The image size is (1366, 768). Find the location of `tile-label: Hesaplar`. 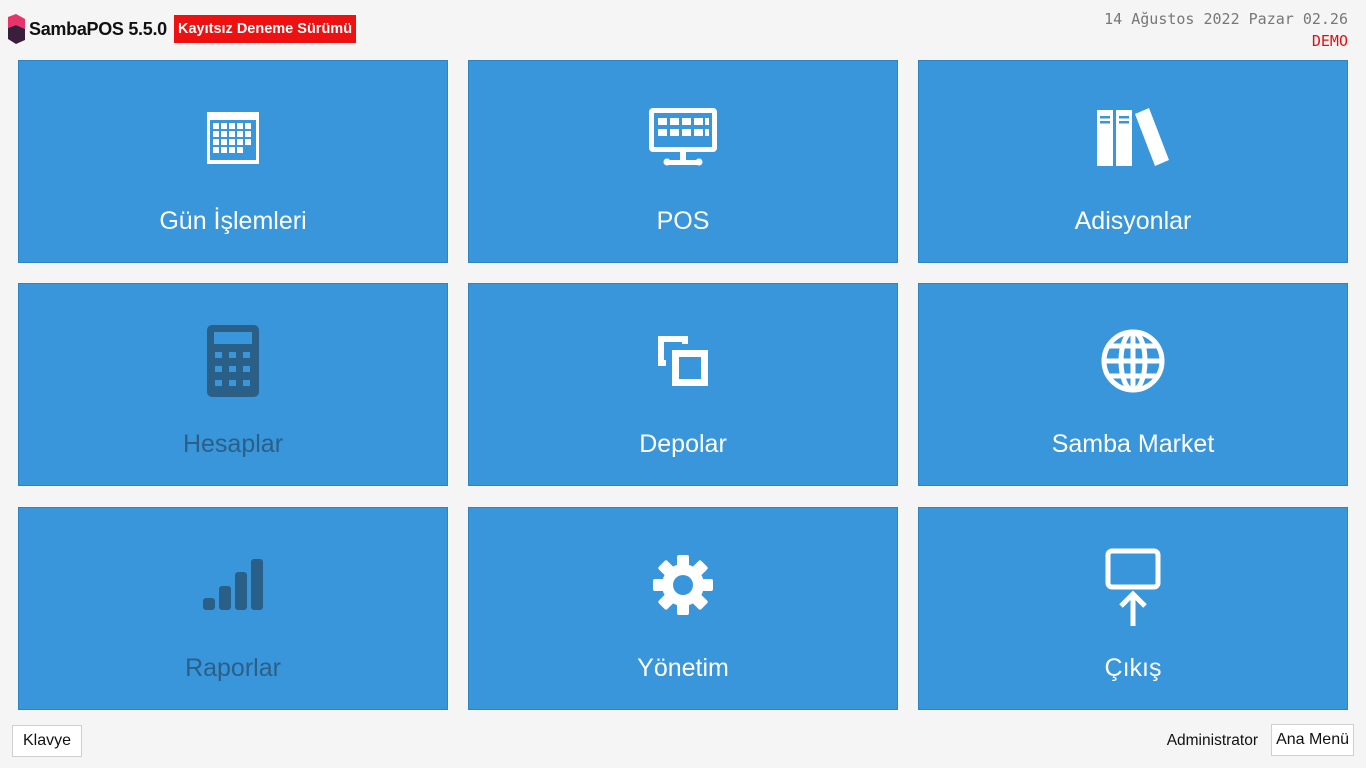

tile-label: Hesaplar is located at coordinates (233, 444).